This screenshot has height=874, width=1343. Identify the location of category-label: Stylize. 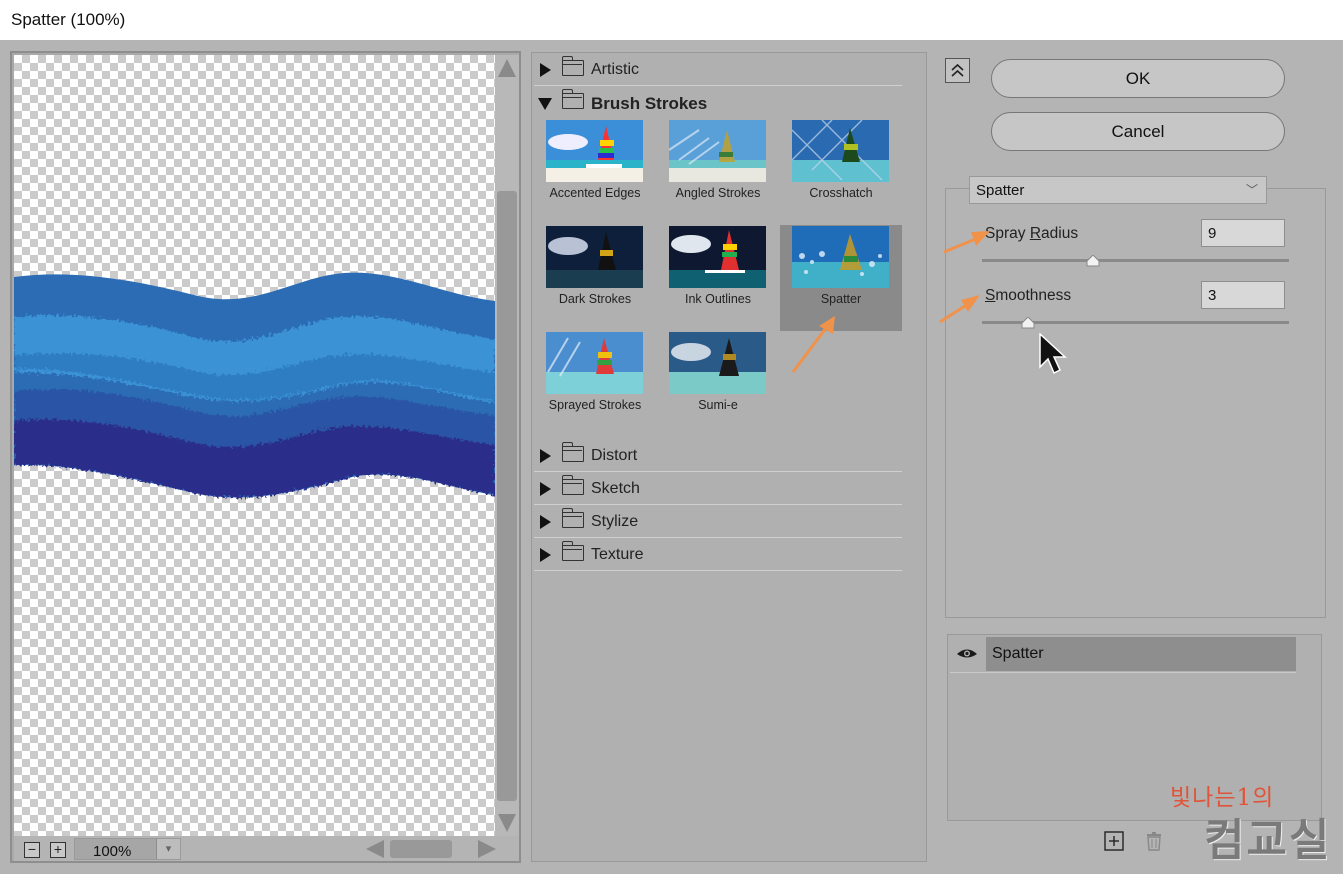
(615, 521).